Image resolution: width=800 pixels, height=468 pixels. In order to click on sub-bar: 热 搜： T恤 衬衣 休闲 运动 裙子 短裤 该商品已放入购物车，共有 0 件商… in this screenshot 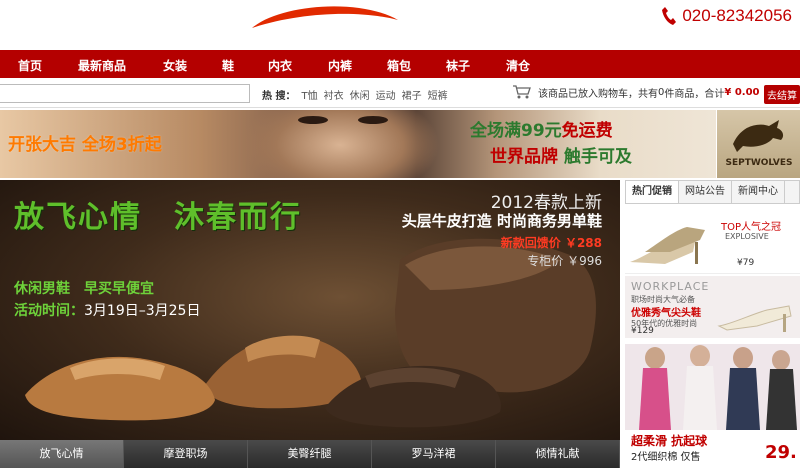, I will do `click(400, 94)`.